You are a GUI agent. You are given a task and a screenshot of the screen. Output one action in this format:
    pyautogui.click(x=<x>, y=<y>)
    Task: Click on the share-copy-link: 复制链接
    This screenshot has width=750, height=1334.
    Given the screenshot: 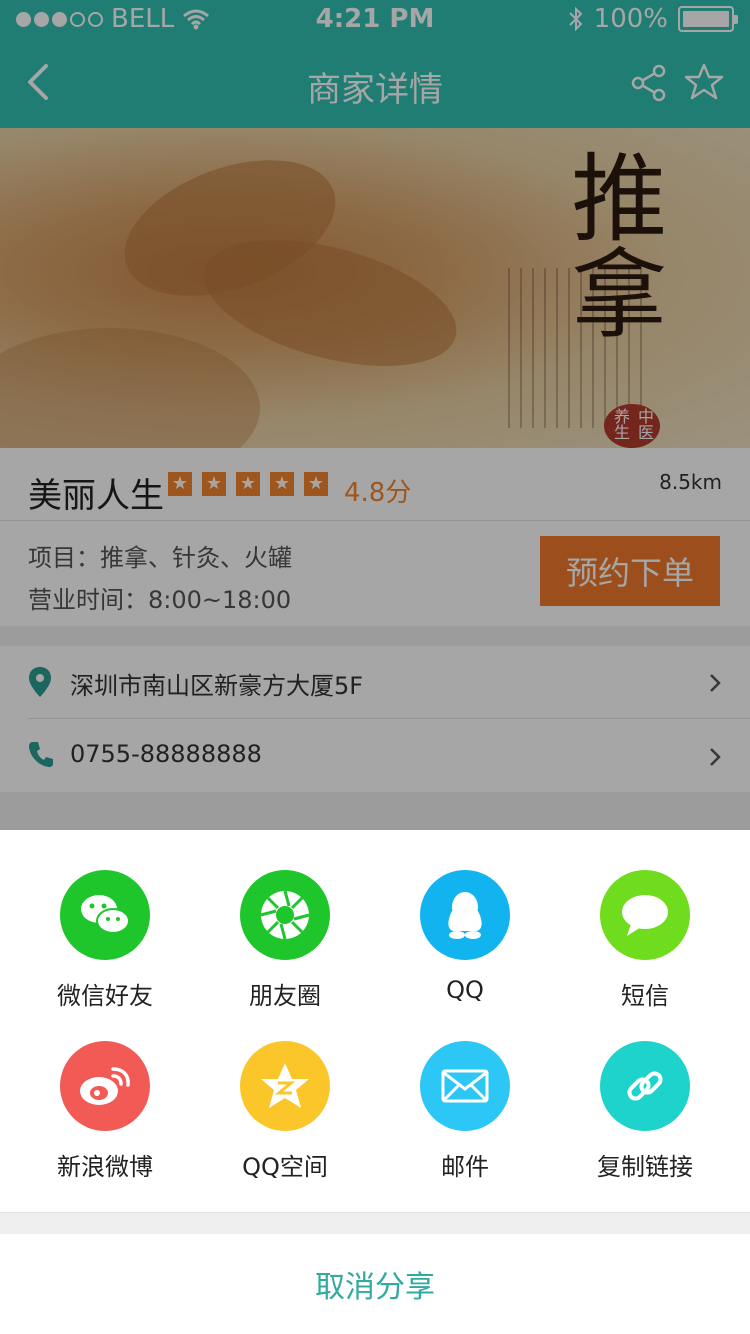 What is the action you would take?
    pyautogui.click(x=645, y=1111)
    